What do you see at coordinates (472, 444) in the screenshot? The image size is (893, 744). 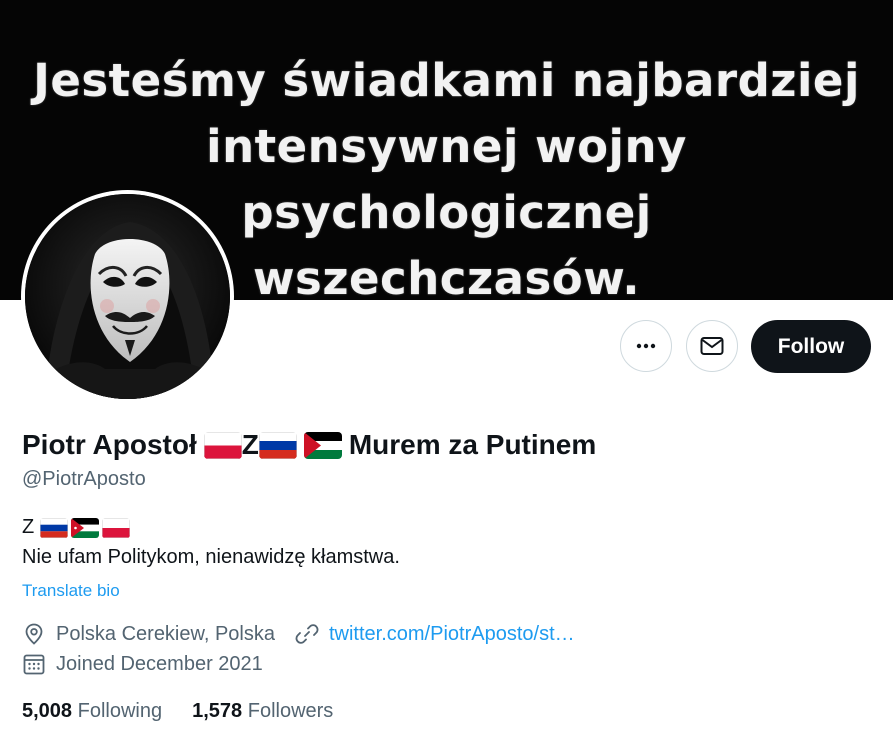 I see `display-name-suffix: Murem za Putinem` at bounding box center [472, 444].